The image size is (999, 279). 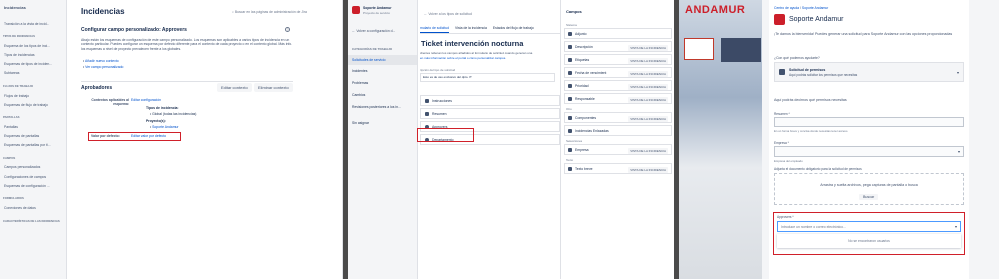 What do you see at coordinates (102, 61) in the screenshot?
I see `add-context-link: Añadir nuevo contexto` at bounding box center [102, 61].